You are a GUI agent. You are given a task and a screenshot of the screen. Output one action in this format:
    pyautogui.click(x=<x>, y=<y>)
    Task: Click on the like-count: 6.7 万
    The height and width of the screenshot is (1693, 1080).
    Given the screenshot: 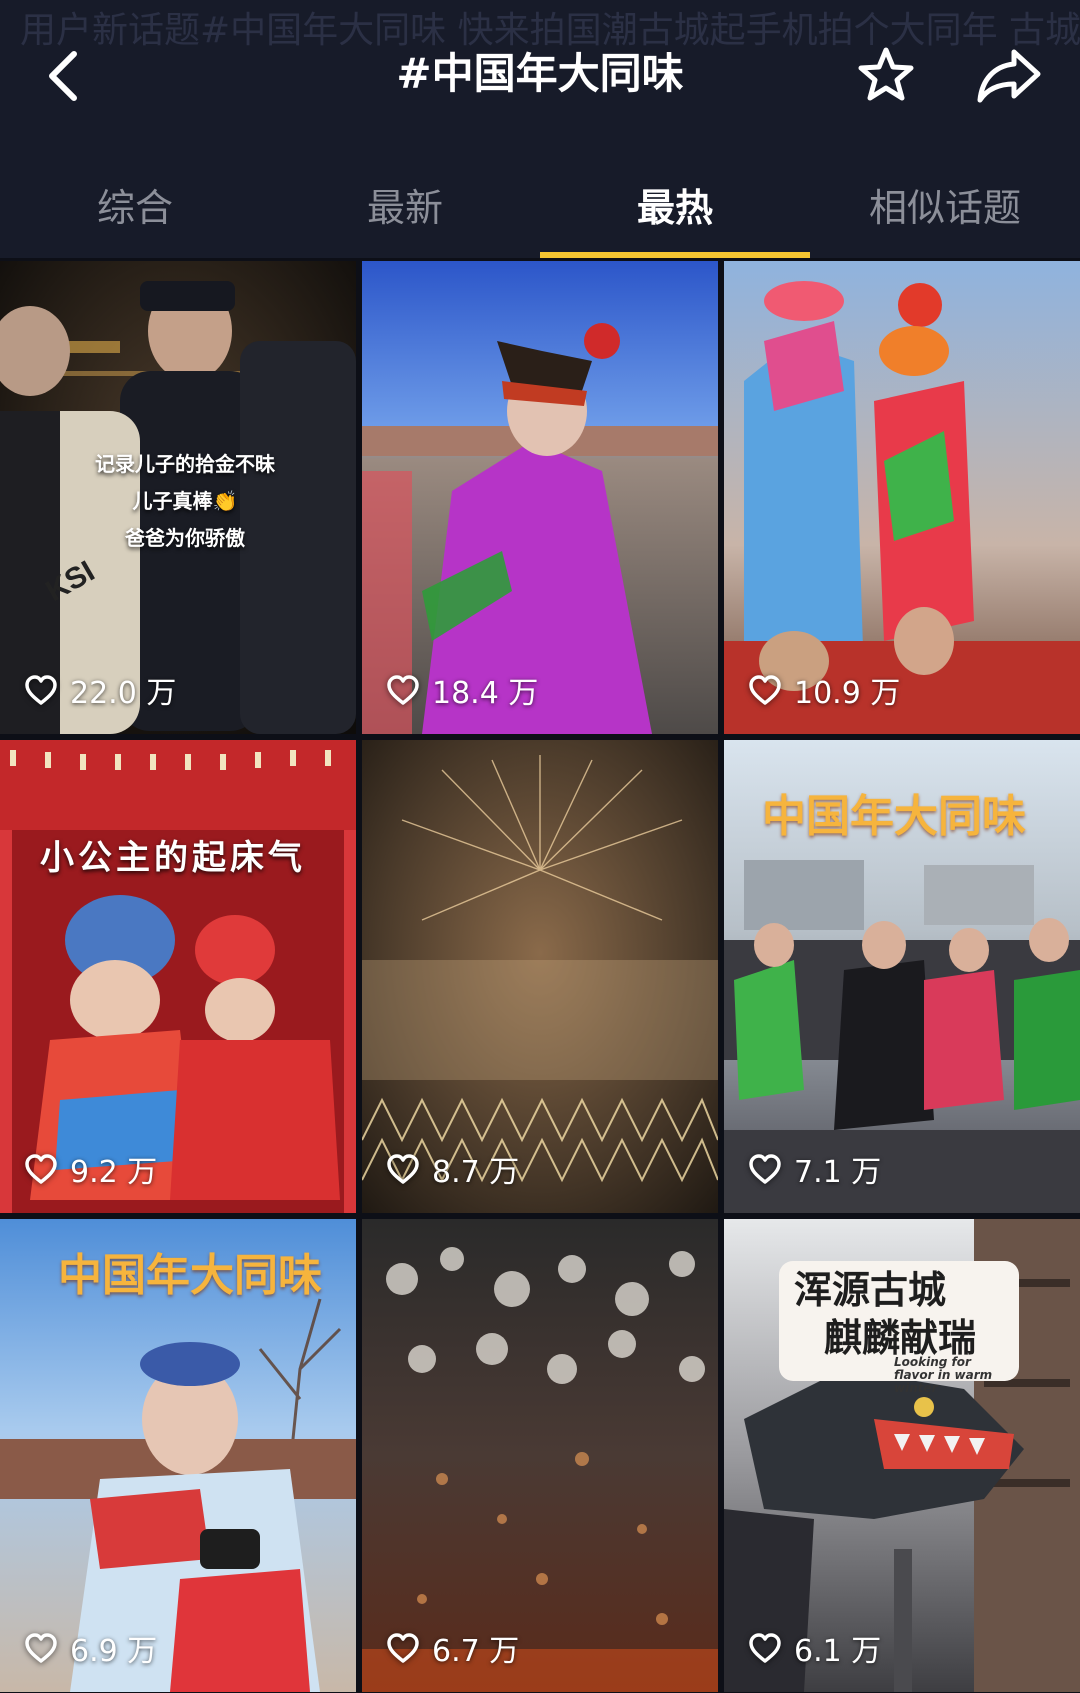 What is the action you would take?
    pyautogui.click(x=452, y=1648)
    